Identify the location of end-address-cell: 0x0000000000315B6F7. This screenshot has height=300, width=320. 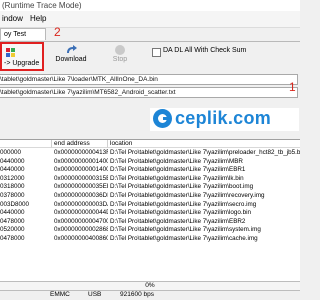
(81, 178).